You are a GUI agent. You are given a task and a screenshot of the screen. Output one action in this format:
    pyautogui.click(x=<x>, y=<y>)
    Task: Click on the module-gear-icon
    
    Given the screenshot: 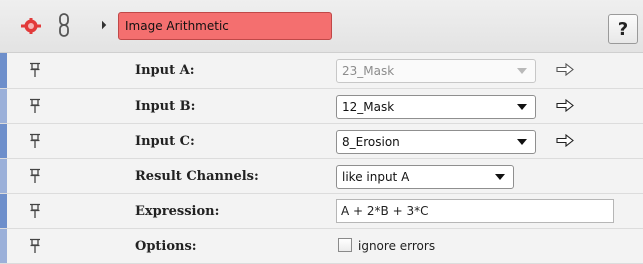 What is the action you would take?
    pyautogui.click(x=31, y=26)
    